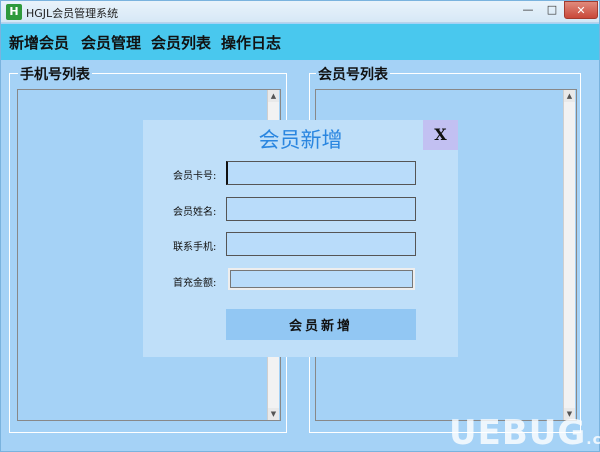  Describe the element at coordinates (72, 13) in the screenshot. I see `window-title: HGJL会员管理系统` at that location.